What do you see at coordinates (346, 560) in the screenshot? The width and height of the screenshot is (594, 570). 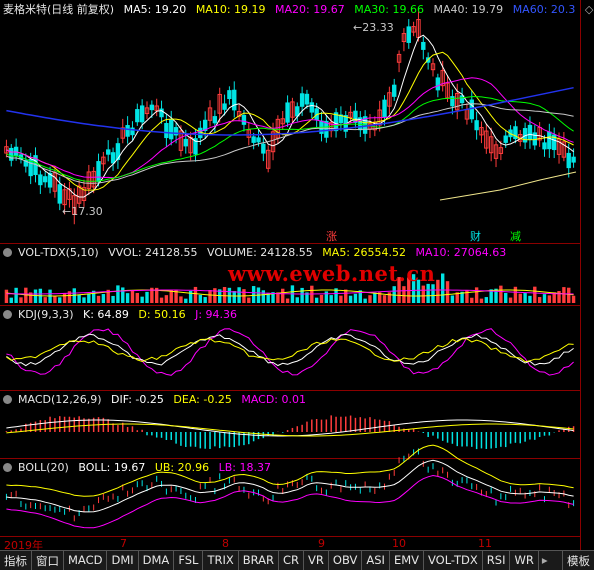 I see `tab-obv: OBV` at bounding box center [346, 560].